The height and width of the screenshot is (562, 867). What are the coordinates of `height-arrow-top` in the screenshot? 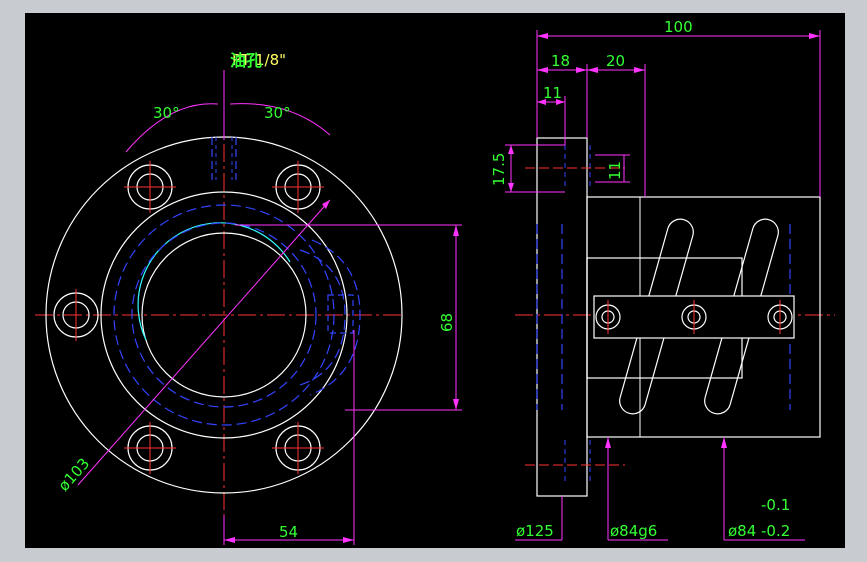 It's located at (456, 230).